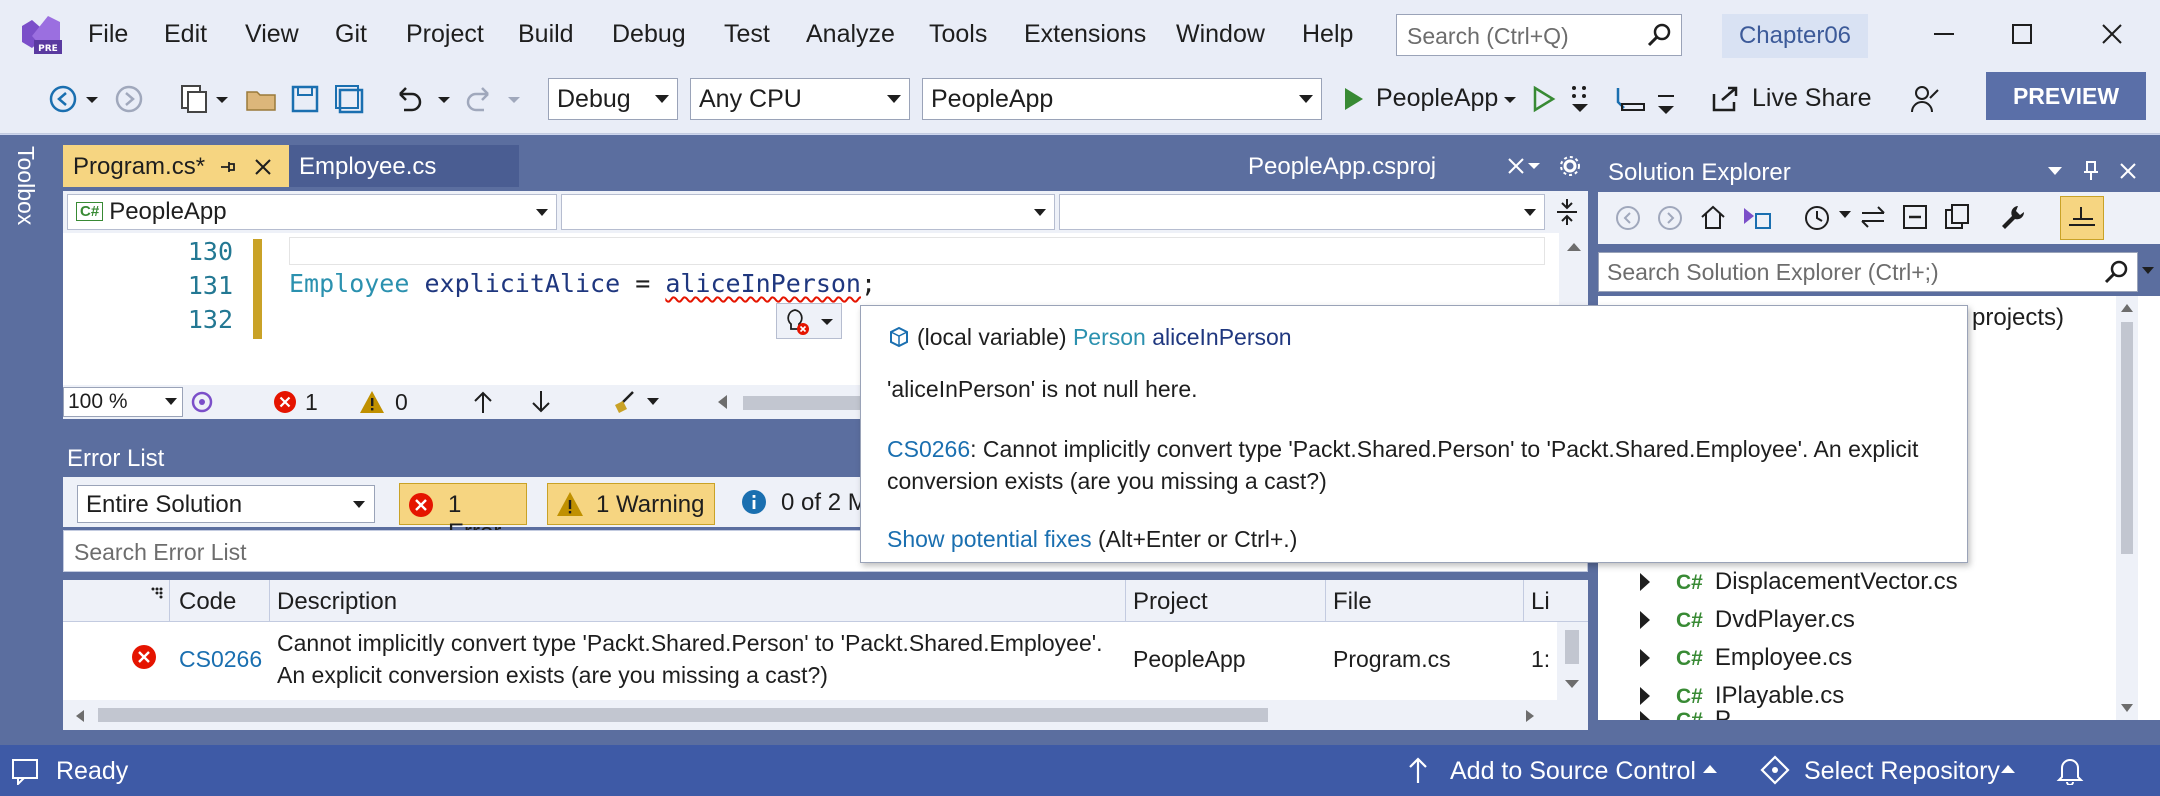  What do you see at coordinates (1902, 771) in the screenshot?
I see `select-repository-button: Select Repository` at bounding box center [1902, 771].